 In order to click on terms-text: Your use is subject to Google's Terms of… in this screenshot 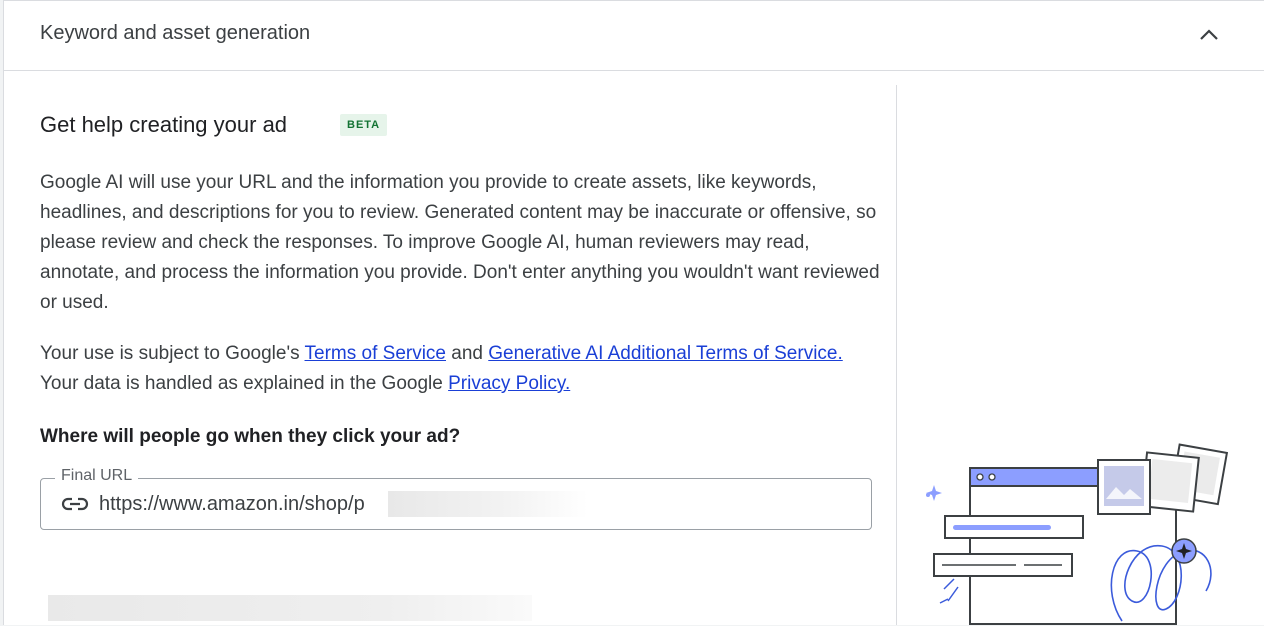, I will do `click(441, 368)`.